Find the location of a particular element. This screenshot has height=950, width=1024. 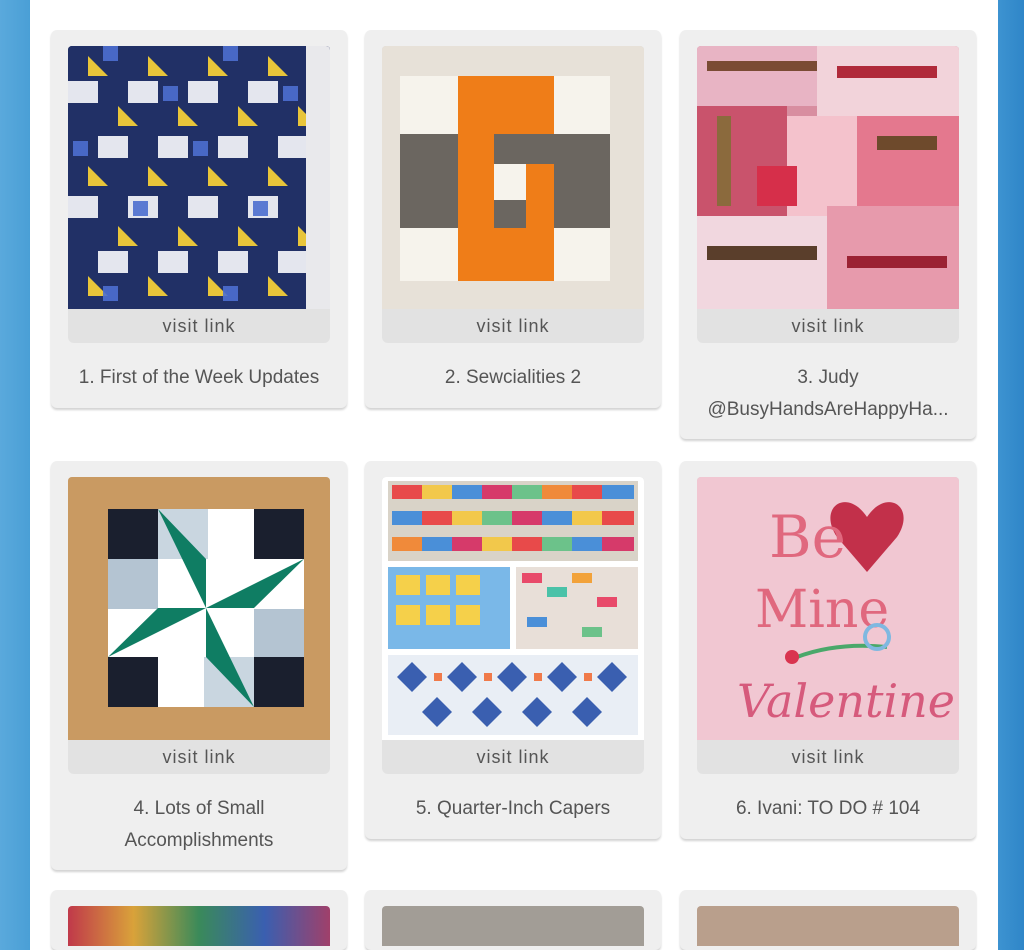

link-title: 6. Ivani: TO DO # 104 is located at coordinates (828, 809).